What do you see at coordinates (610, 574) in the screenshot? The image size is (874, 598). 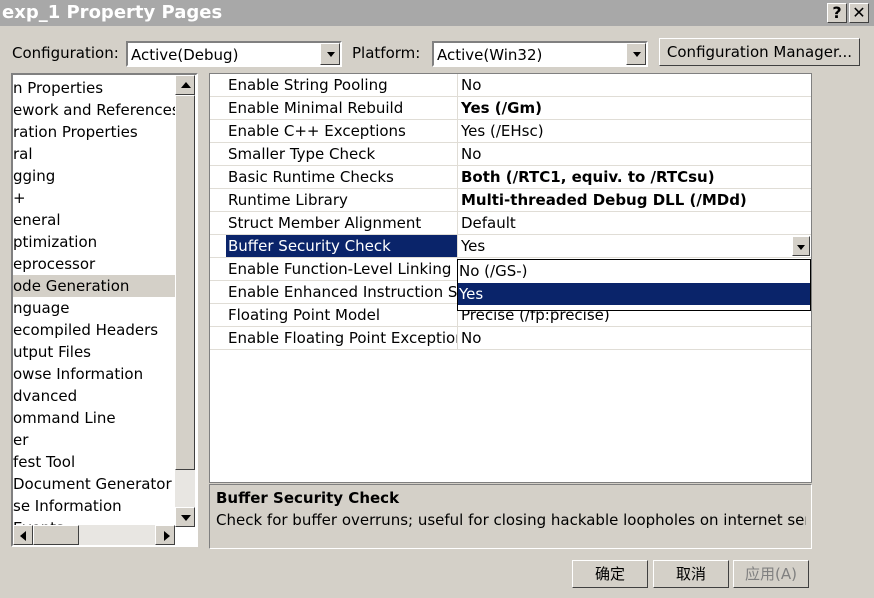 I see `ok-button: 确定` at bounding box center [610, 574].